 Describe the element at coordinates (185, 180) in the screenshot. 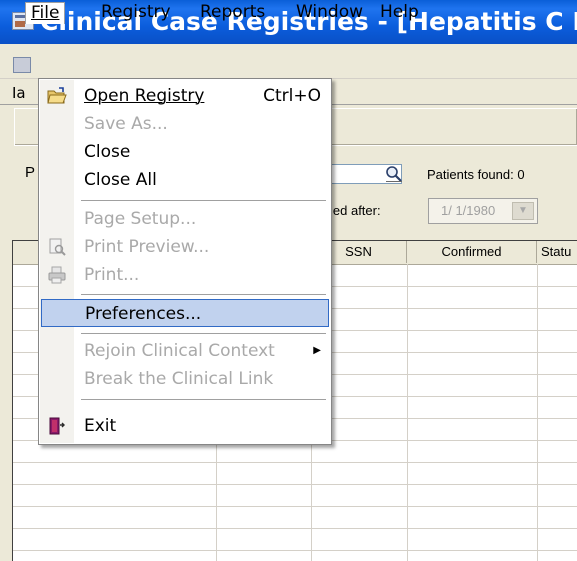

I see `menu-item-close-all: Close All` at that location.